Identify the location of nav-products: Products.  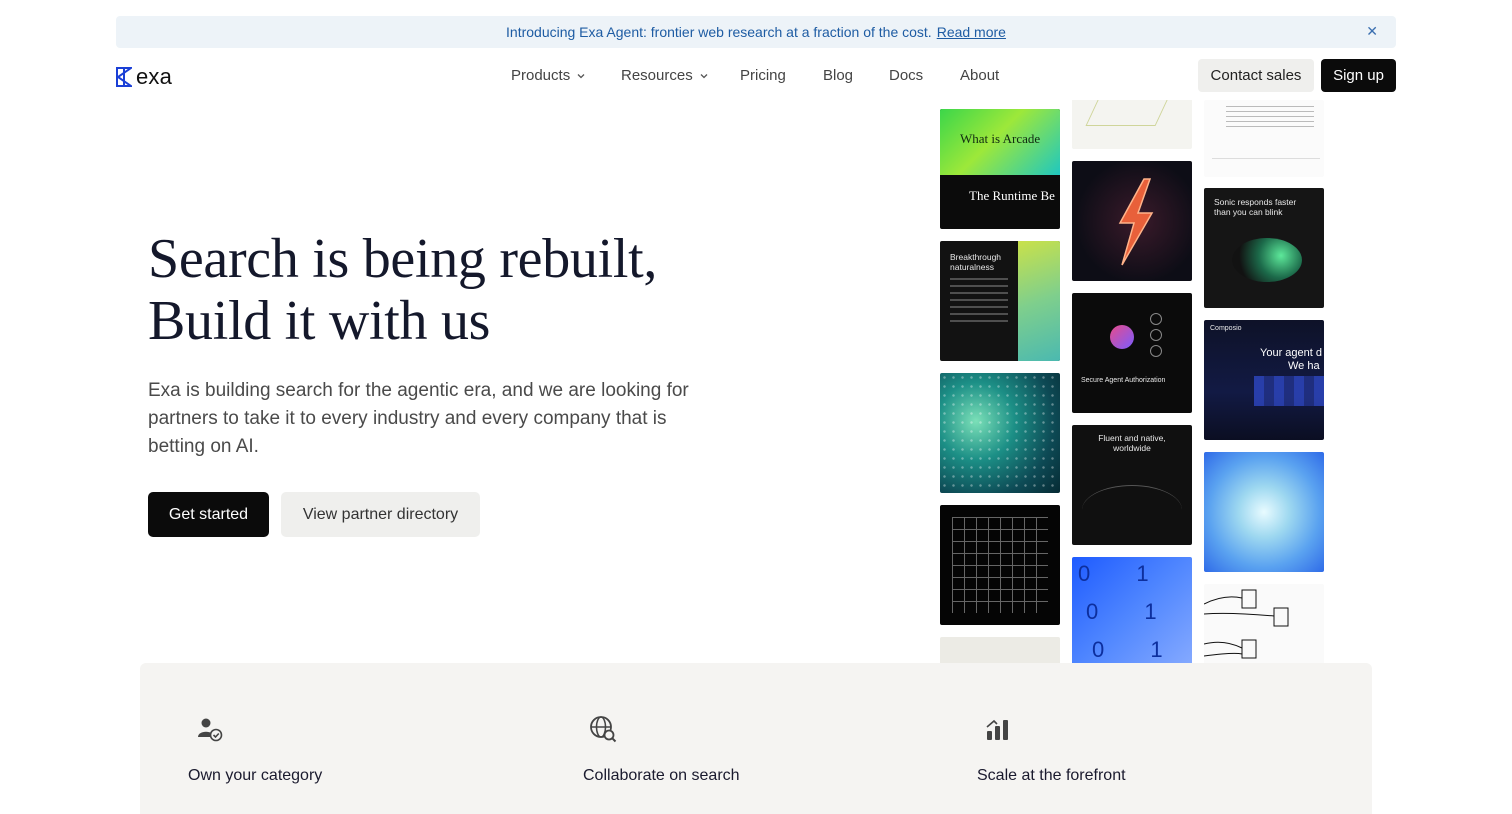
(566, 76).